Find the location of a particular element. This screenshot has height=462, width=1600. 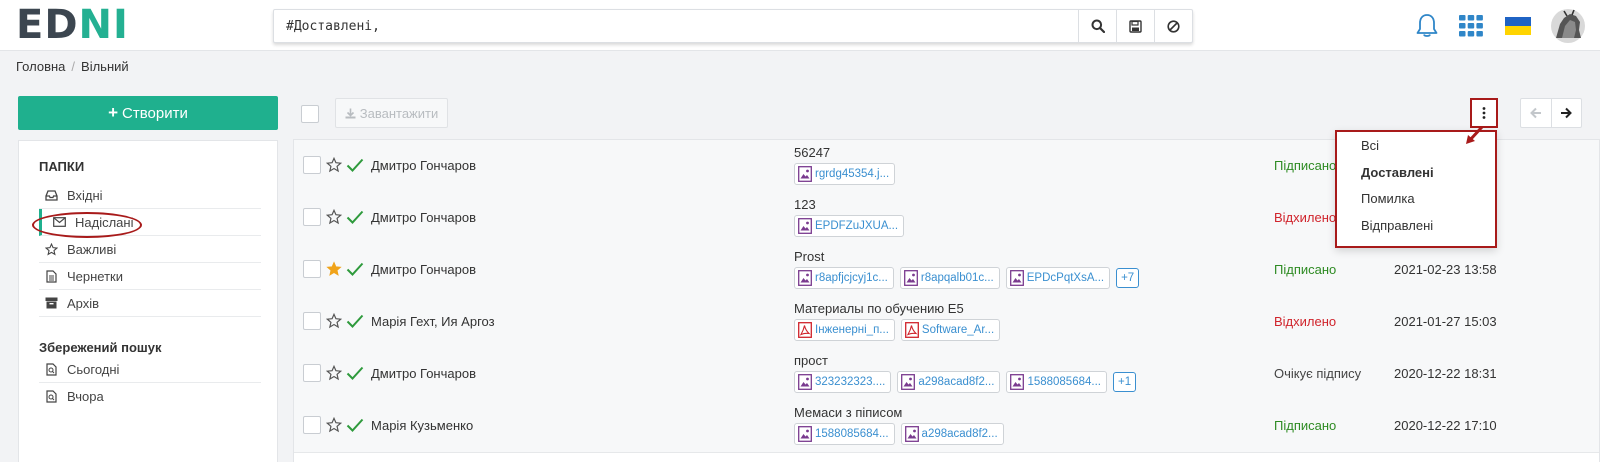

create-button: + Створити is located at coordinates (148, 113).